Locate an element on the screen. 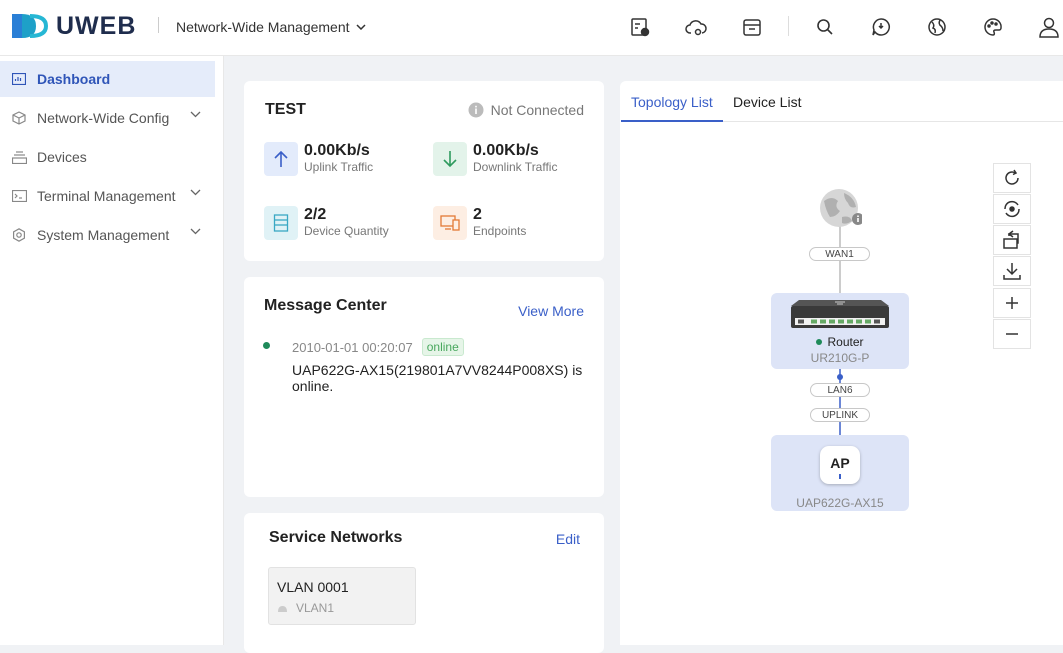  topology-tabs: Topology List Device List is located at coordinates (842, 102).